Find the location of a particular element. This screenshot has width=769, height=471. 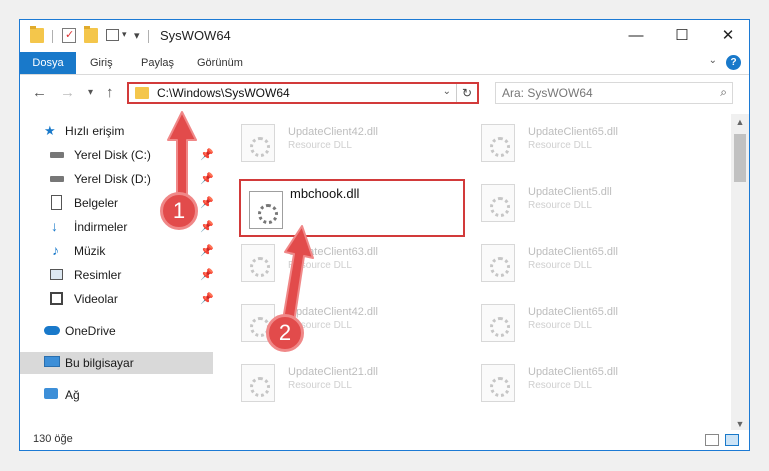

step-badge-2: 2 is located at coordinates (285, 333).